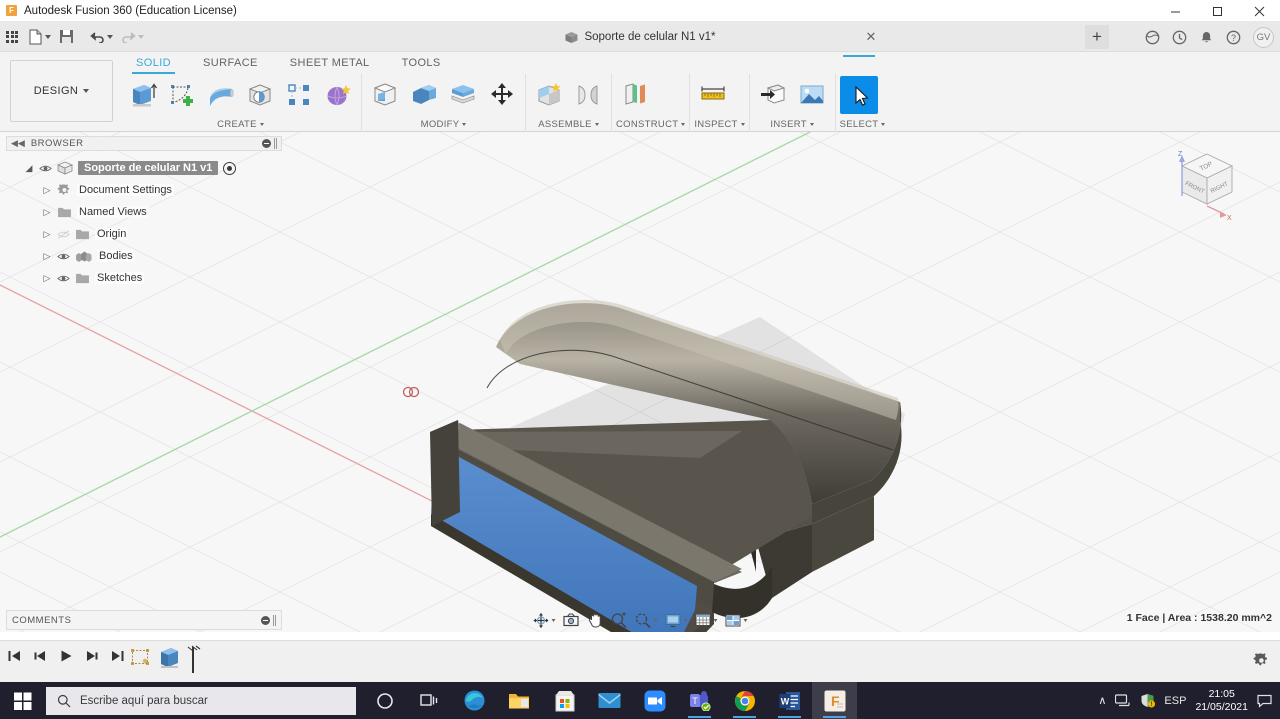 Image resolution: width=1280 pixels, height=719 pixels. I want to click on create-form-tool, so click(338, 95).